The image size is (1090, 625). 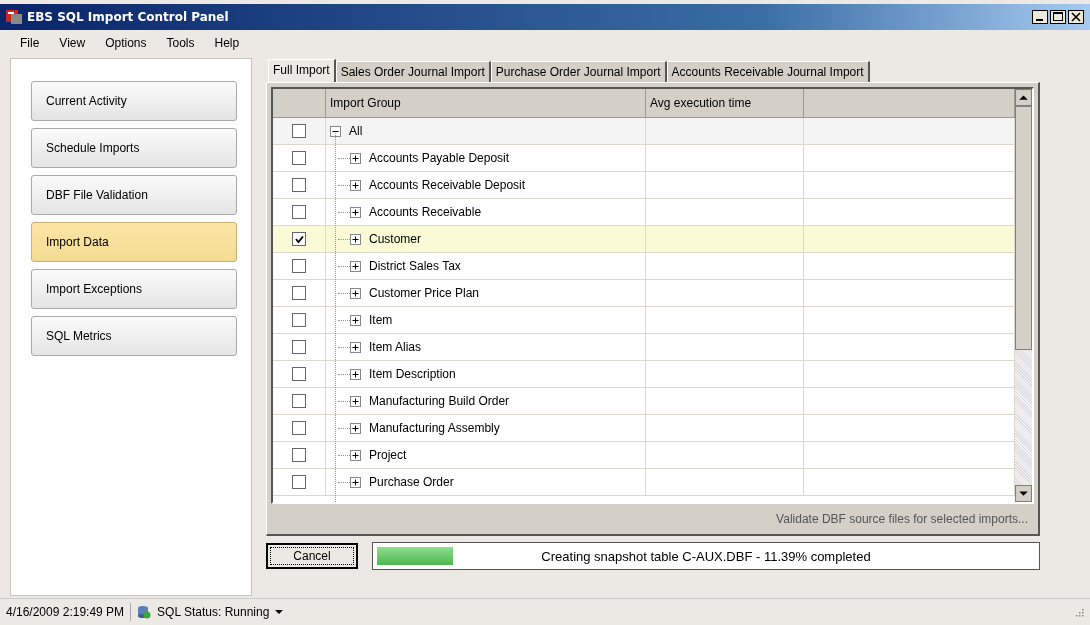 I want to click on table-row: Item Description, so click(x=644, y=374).